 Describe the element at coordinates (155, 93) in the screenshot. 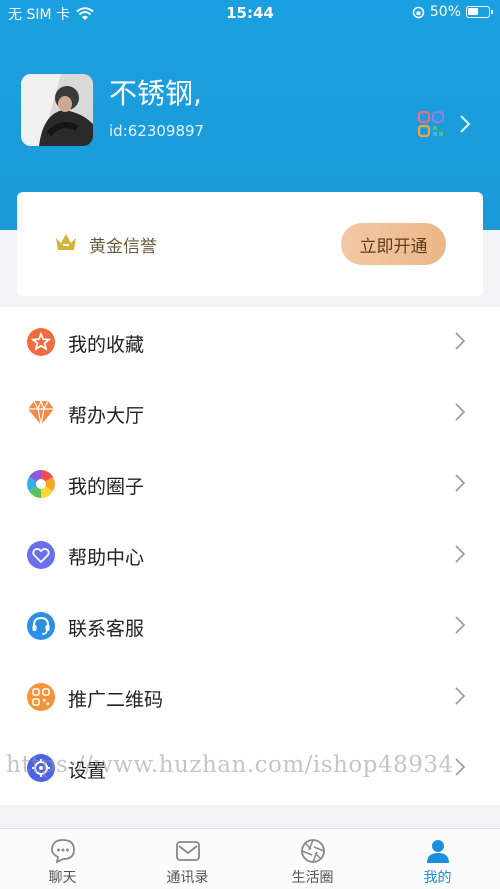

I see `profile-name: 不锈钢,` at that location.